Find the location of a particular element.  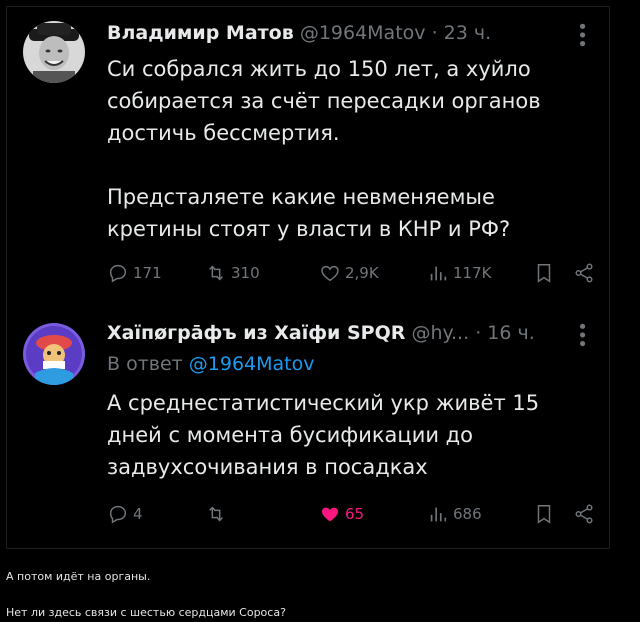

reply-button: 4 is located at coordinates (125, 514).